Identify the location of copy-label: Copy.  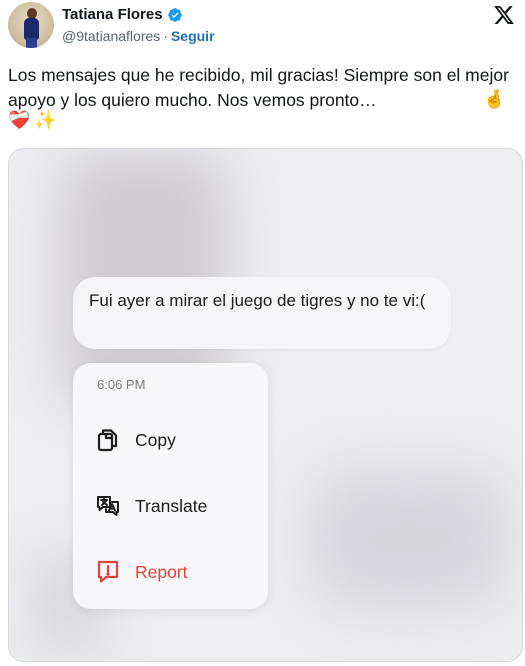
(155, 439).